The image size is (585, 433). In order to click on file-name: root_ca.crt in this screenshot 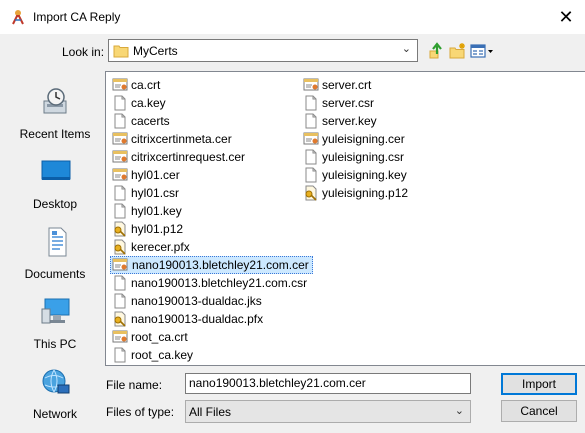, I will do `click(159, 337)`.